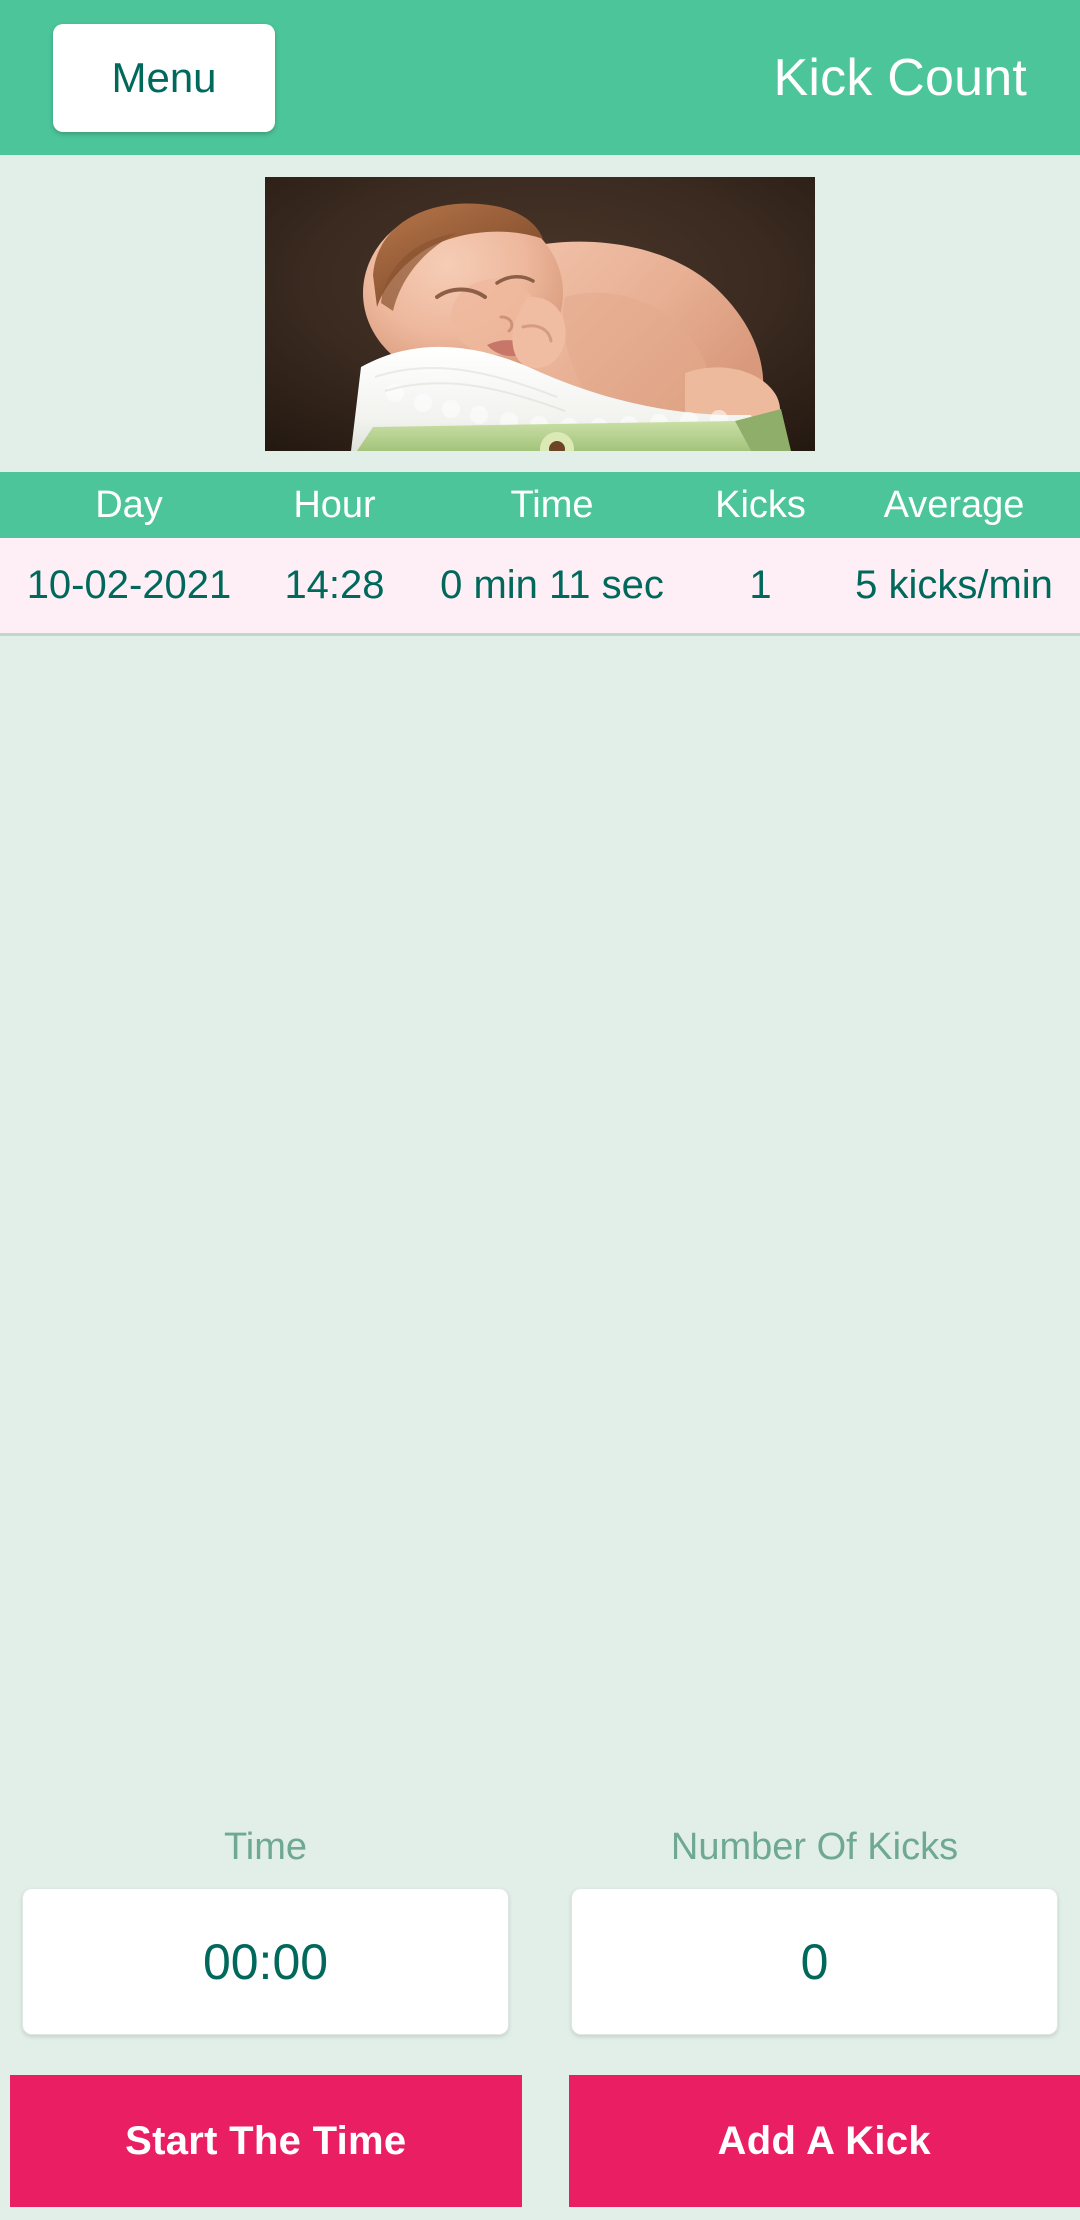  What do you see at coordinates (129, 504) in the screenshot?
I see `column-header-day: Day` at bounding box center [129, 504].